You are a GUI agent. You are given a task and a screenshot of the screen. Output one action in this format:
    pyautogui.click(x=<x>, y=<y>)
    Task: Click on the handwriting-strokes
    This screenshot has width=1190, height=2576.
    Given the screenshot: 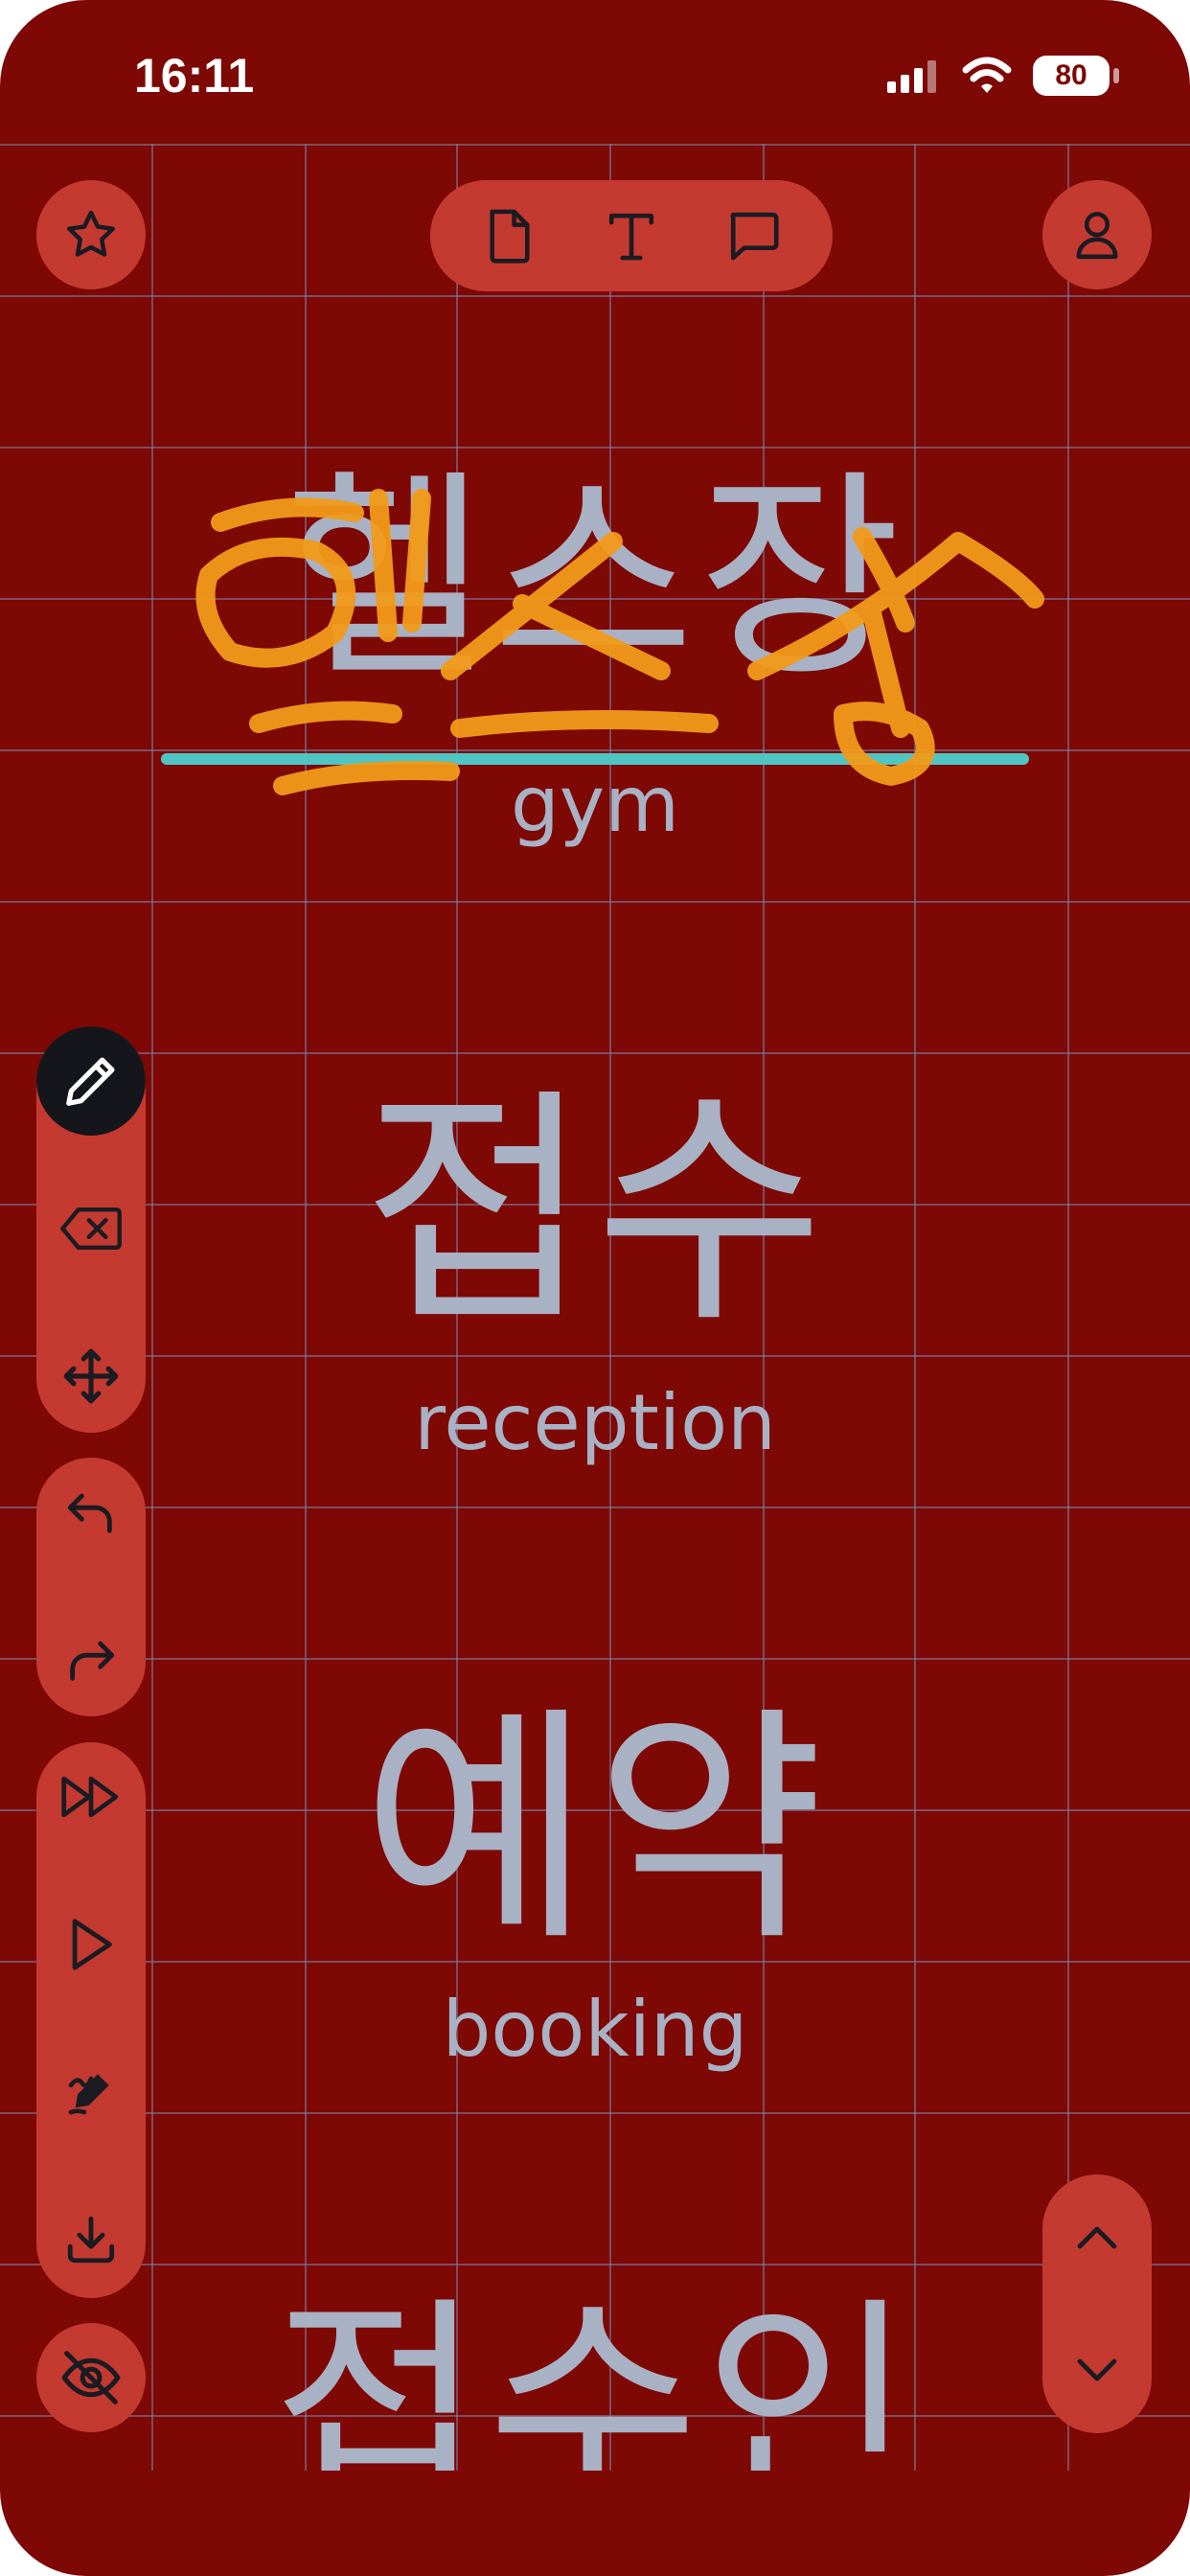 What is the action you would take?
    pyautogui.click(x=620, y=642)
    